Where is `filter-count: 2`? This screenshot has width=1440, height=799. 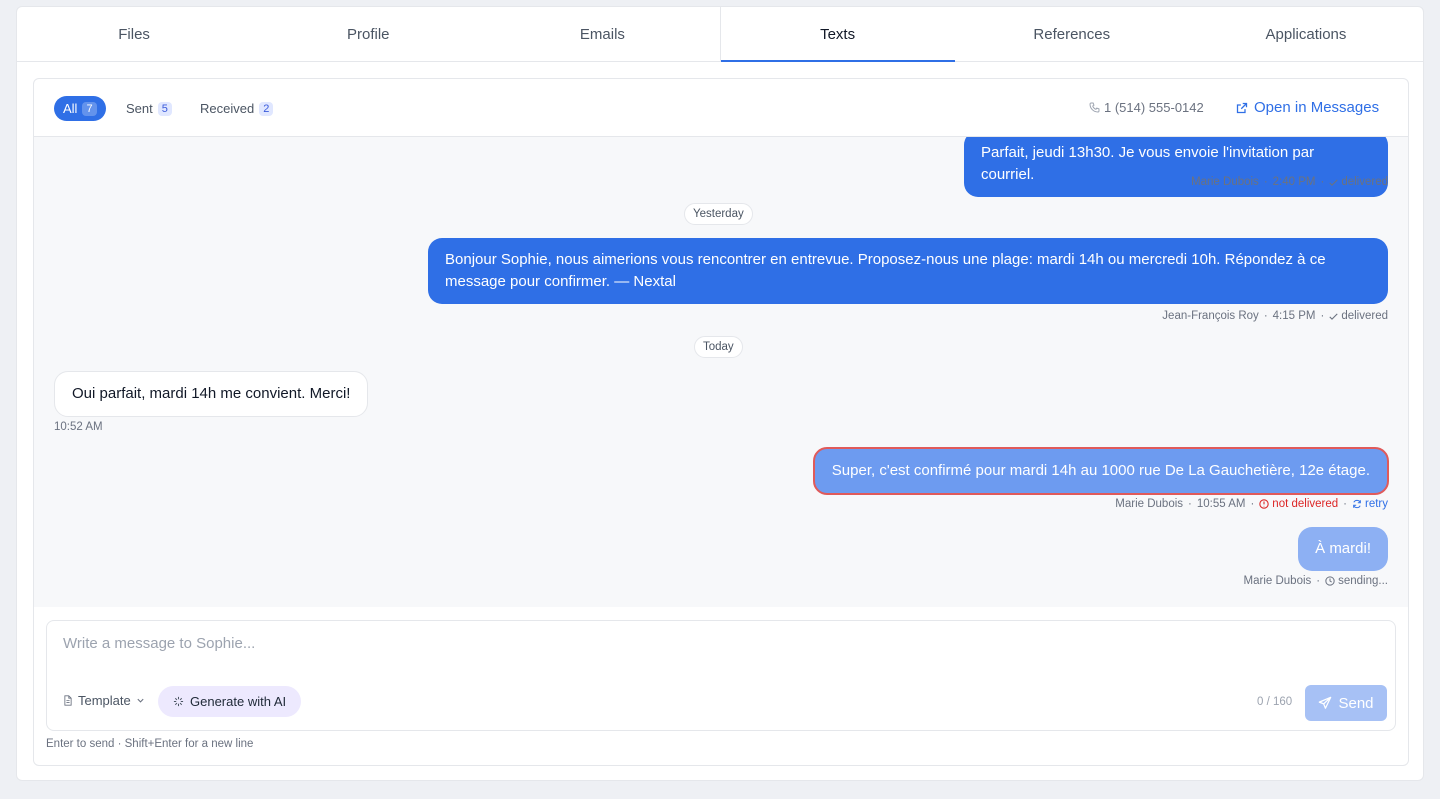
filter-count: 2 is located at coordinates (266, 108).